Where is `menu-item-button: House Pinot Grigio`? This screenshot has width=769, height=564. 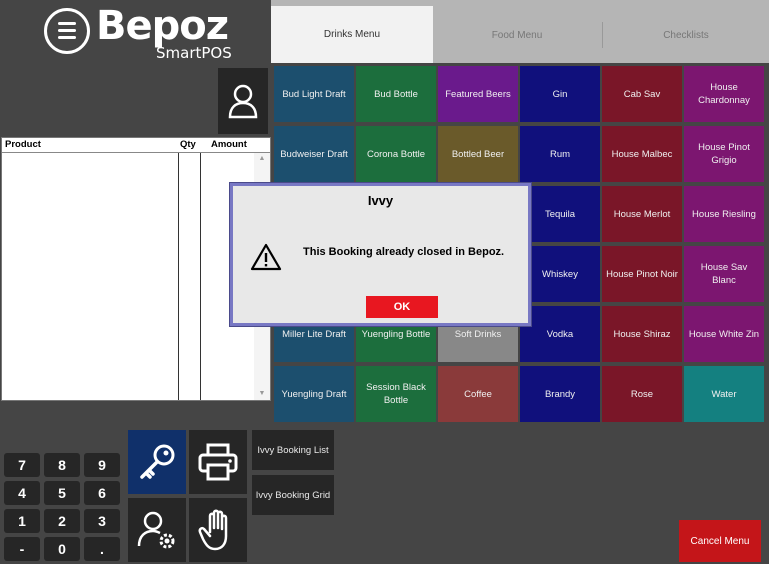 menu-item-button: House Pinot Grigio is located at coordinates (724, 154).